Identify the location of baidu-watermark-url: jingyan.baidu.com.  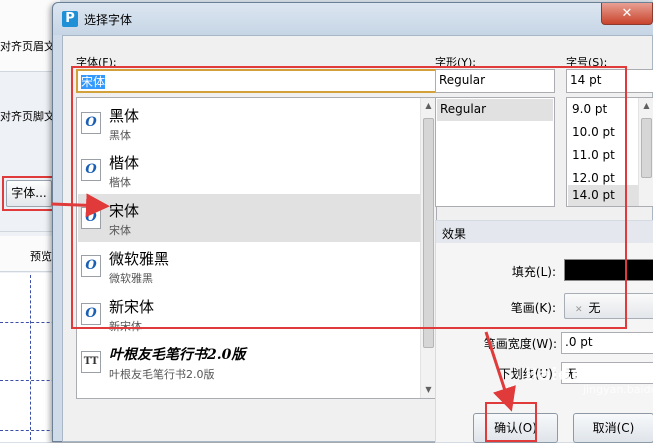
(618, 389).